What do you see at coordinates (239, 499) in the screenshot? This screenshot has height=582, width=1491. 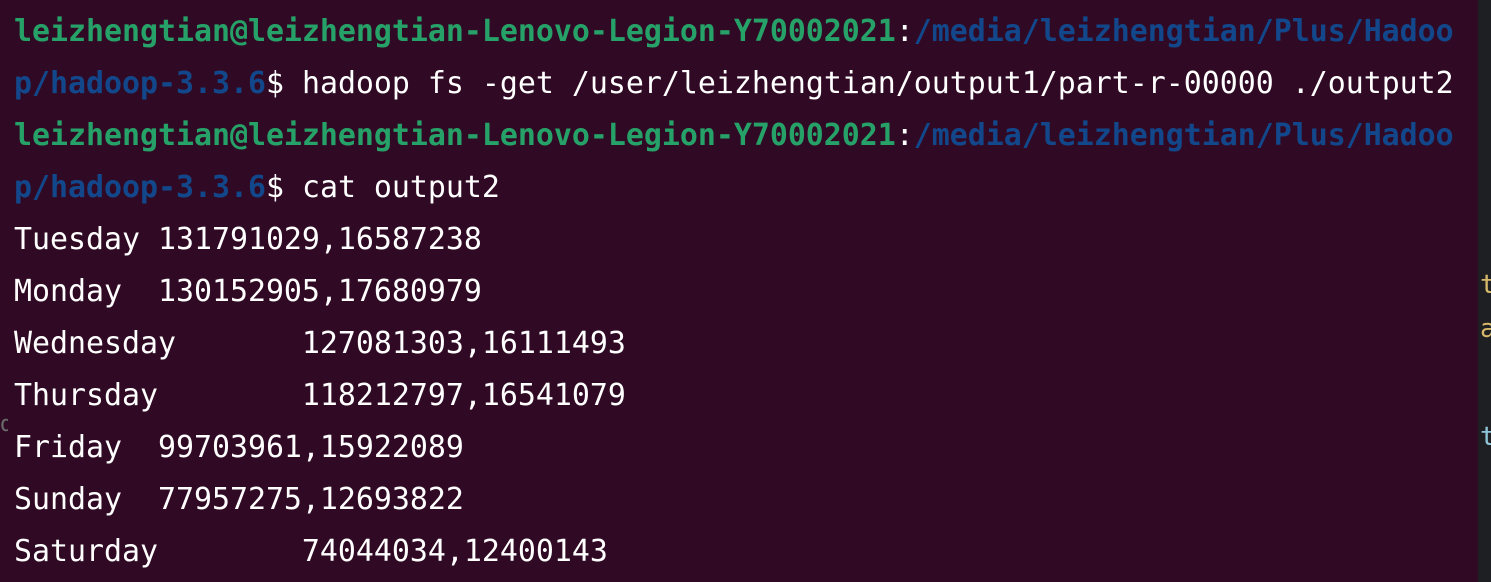 I see `output-line: Sunday 77957275,12693822` at bounding box center [239, 499].